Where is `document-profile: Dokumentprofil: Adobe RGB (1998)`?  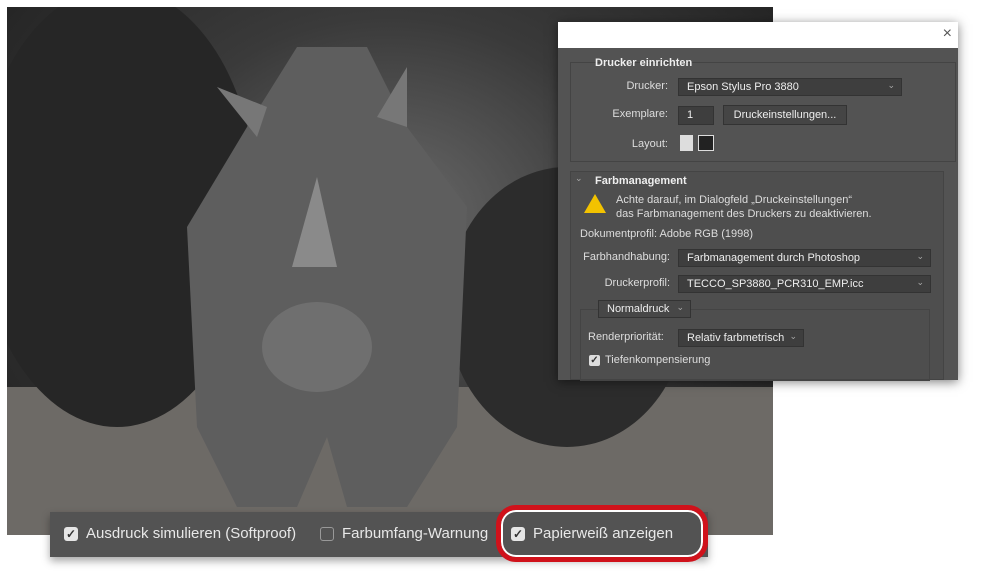
document-profile: Dokumentprofil: Adobe RGB (1998) is located at coordinates (667, 234).